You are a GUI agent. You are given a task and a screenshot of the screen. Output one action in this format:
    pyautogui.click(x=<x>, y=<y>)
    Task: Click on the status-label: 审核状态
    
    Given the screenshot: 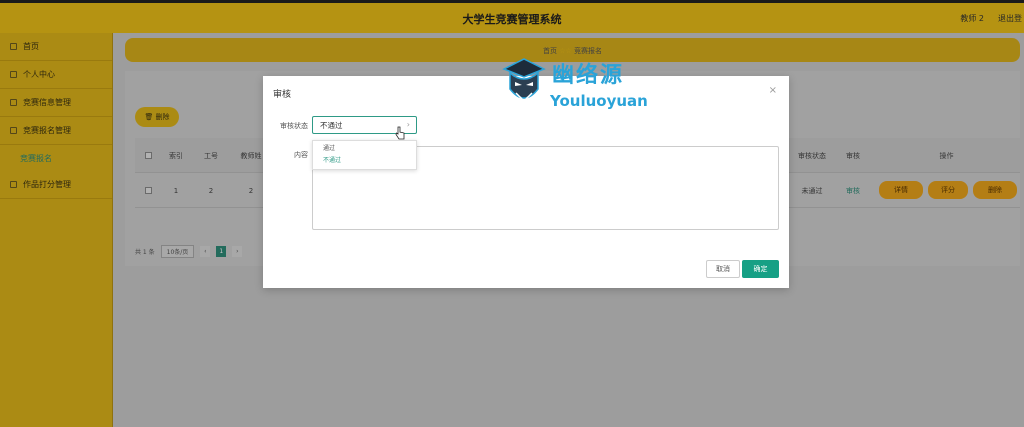 What is the action you would take?
    pyautogui.click(x=294, y=126)
    